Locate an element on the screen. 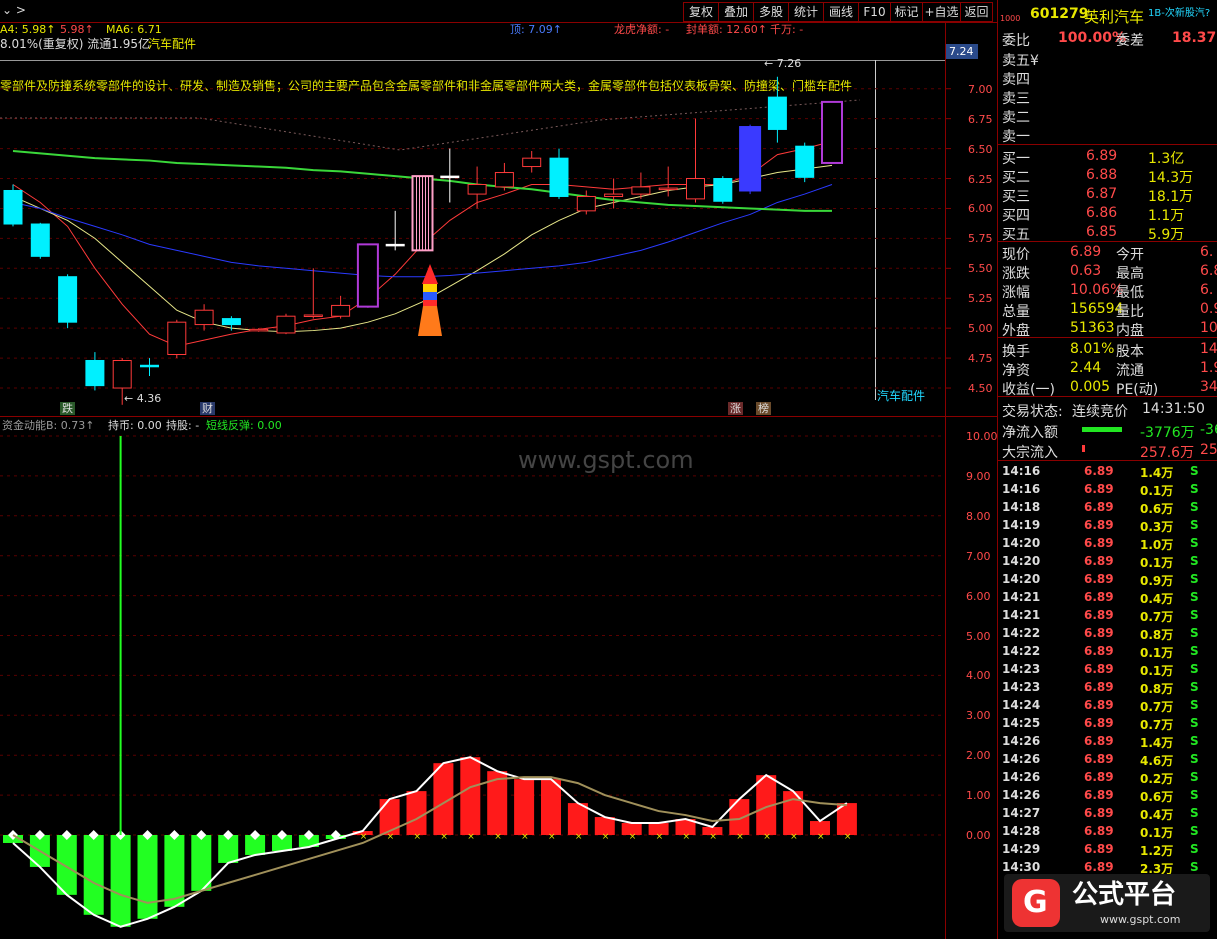 Image resolution: width=1217 pixels, height=939 pixels. sell-row: 卖五¥ is located at coordinates (1108, 58).